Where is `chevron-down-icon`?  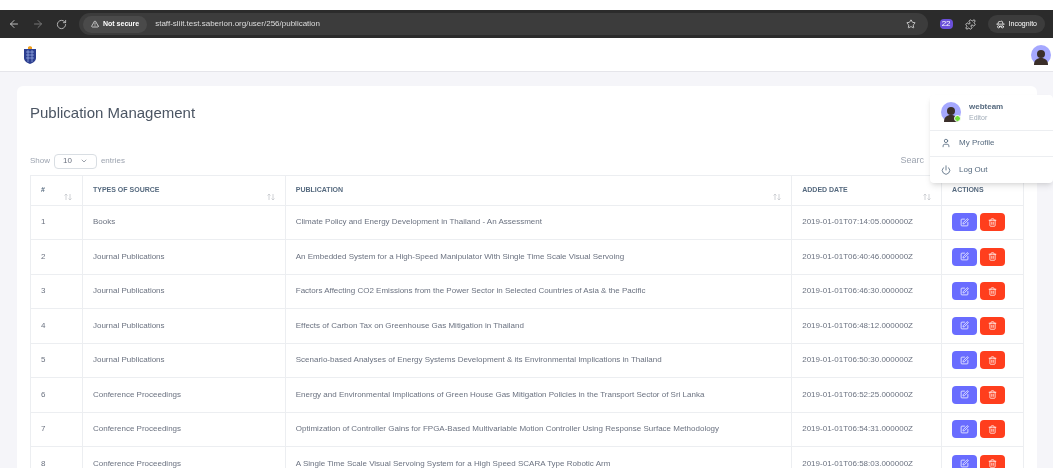 chevron-down-icon is located at coordinates (83, 161).